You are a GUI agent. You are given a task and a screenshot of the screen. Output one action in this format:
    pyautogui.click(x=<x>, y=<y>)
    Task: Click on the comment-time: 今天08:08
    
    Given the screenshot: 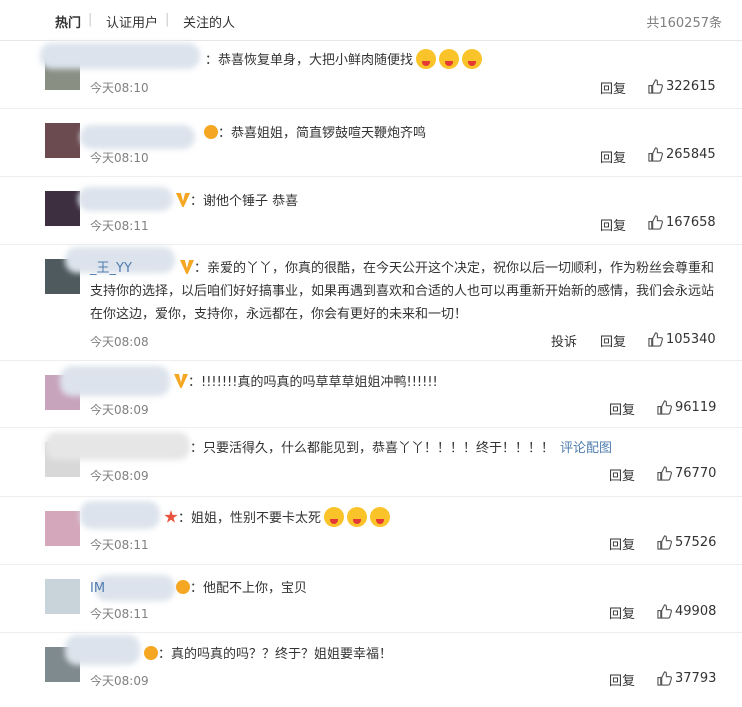 What is the action you would take?
    pyautogui.click(x=119, y=342)
    